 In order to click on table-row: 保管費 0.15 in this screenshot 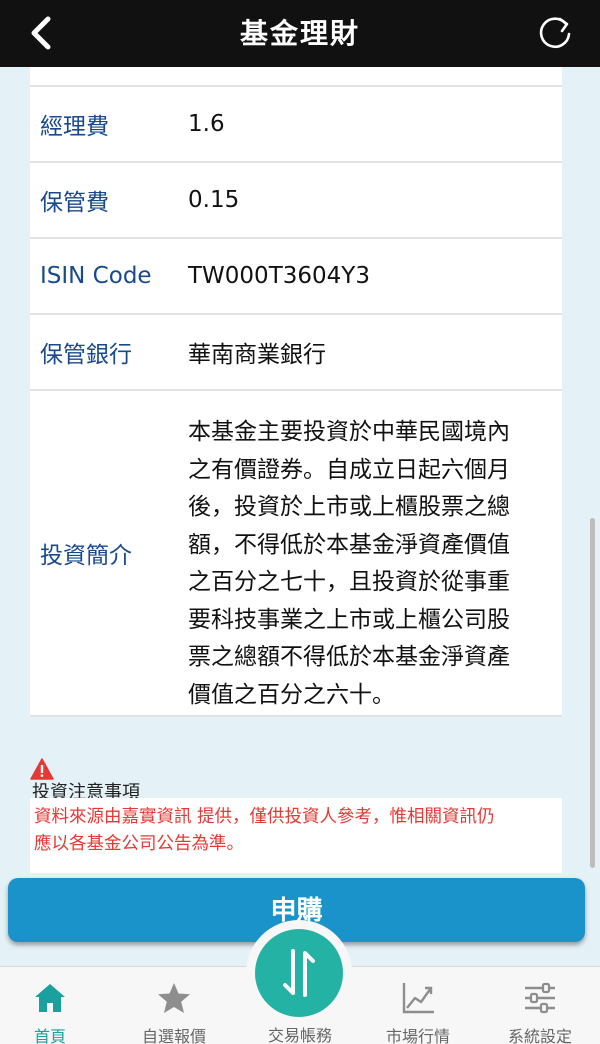, I will do `click(296, 201)`.